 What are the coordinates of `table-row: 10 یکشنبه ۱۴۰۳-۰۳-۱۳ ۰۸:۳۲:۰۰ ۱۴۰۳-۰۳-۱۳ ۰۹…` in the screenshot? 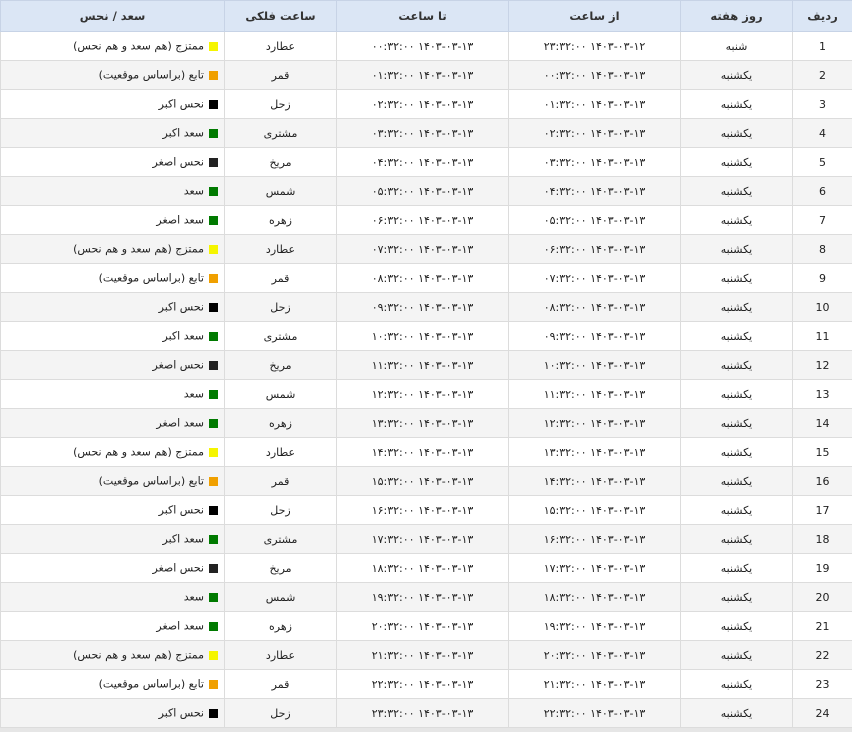 It's located at (426, 307).